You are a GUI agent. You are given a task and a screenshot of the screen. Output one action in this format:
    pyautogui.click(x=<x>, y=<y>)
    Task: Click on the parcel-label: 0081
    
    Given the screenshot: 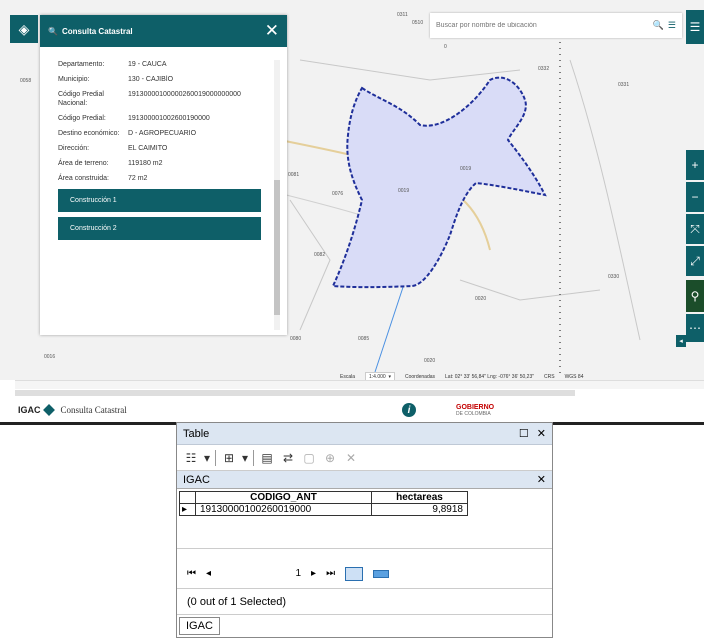 What is the action you would take?
    pyautogui.click(x=294, y=175)
    